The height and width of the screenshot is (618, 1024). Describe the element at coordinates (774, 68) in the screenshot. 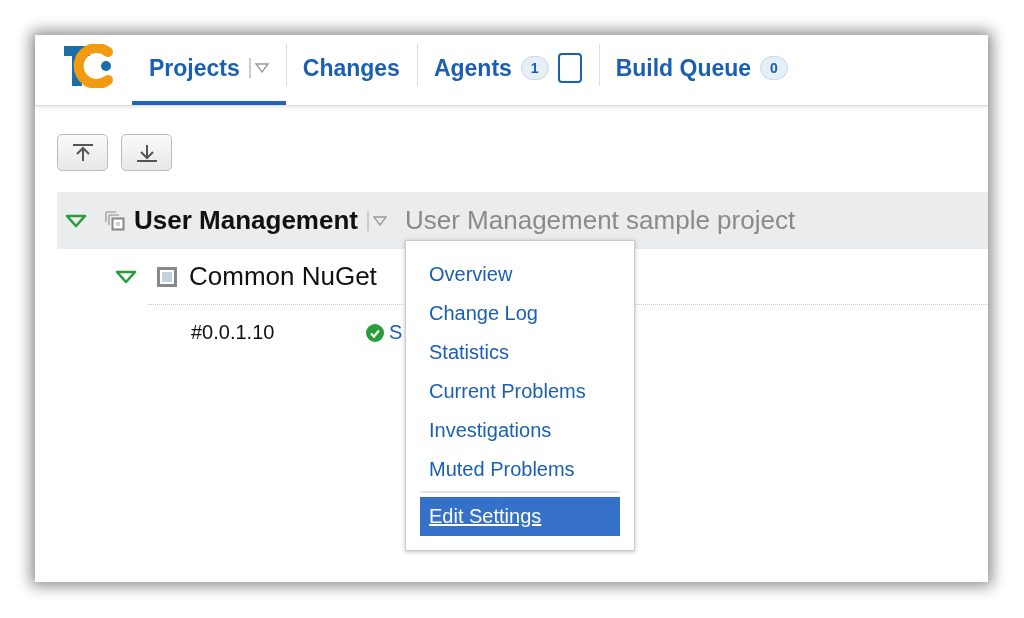

I see `count-badge: 0` at that location.